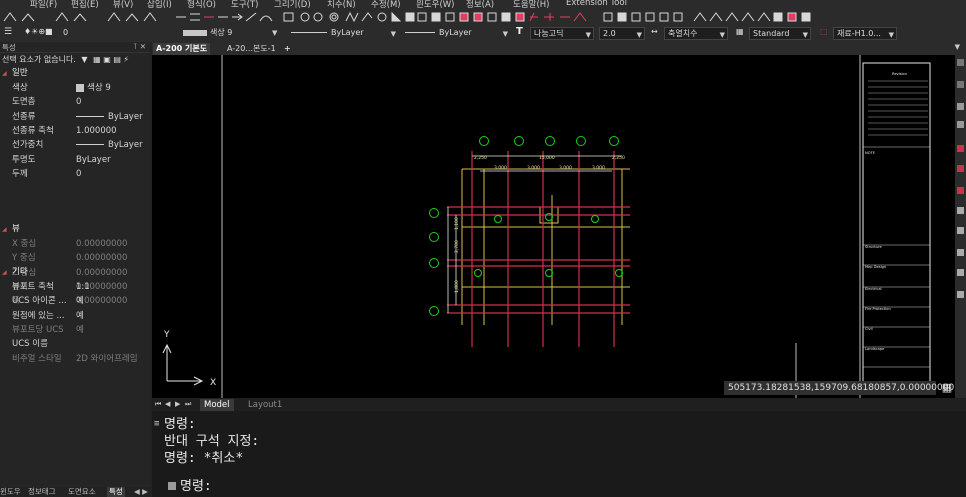 The image size is (966, 497). I want to click on nav-last-icon: ⏭, so click(188, 404).